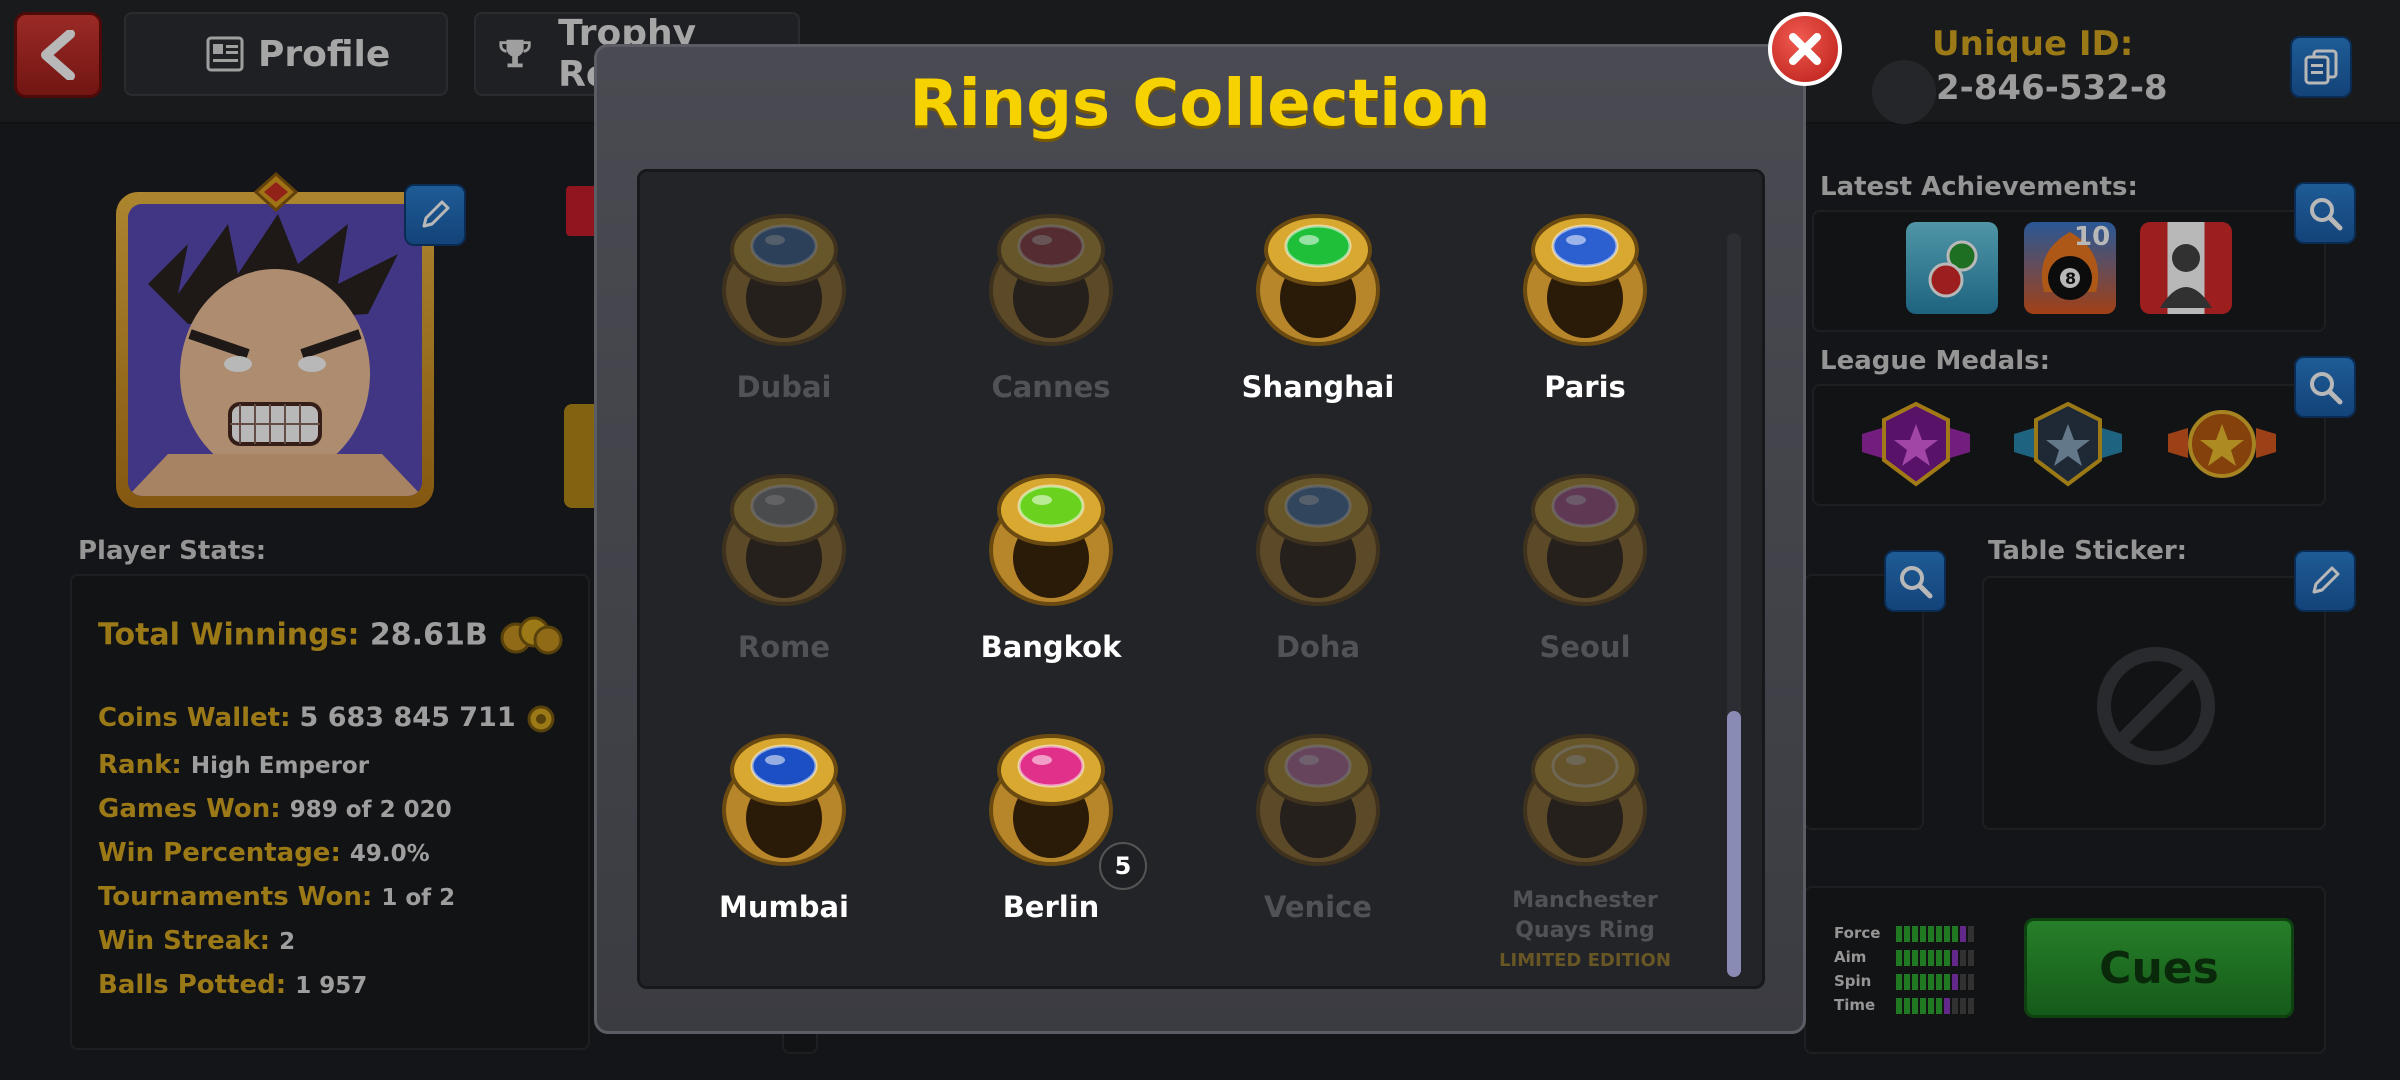  I want to click on tab-profile: Profile, so click(286, 54).